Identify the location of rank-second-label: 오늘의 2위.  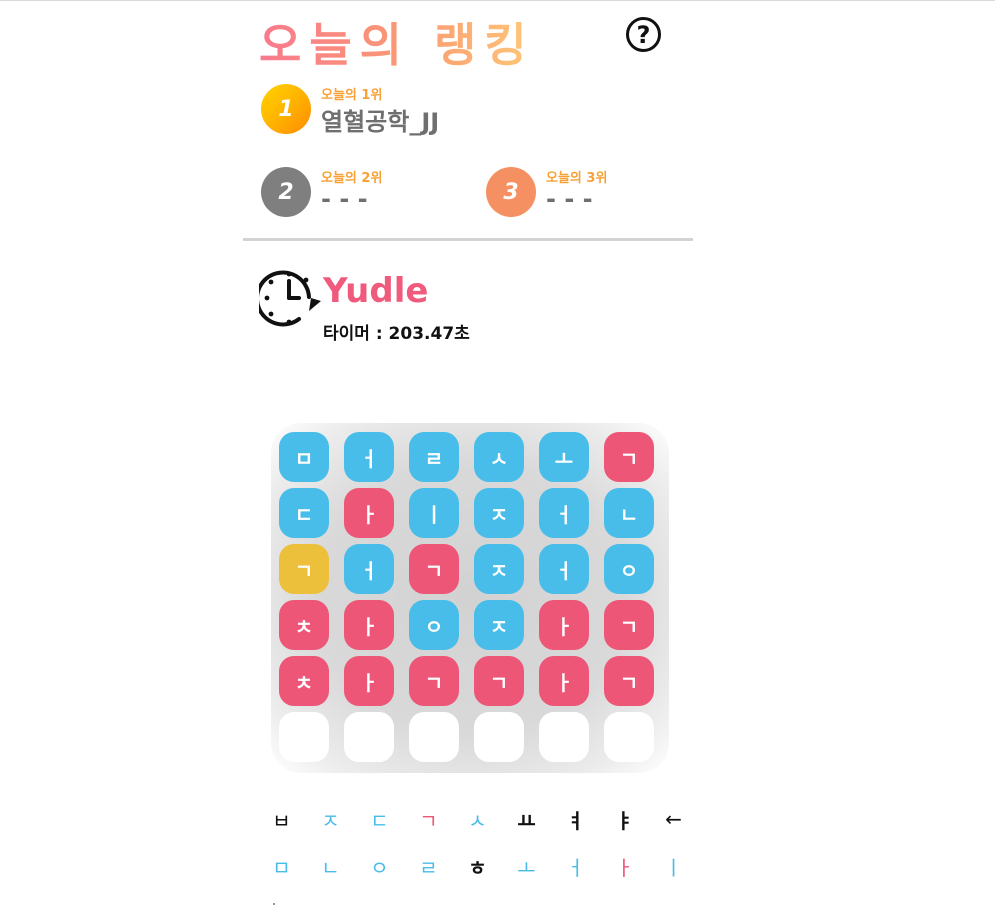
(352, 178).